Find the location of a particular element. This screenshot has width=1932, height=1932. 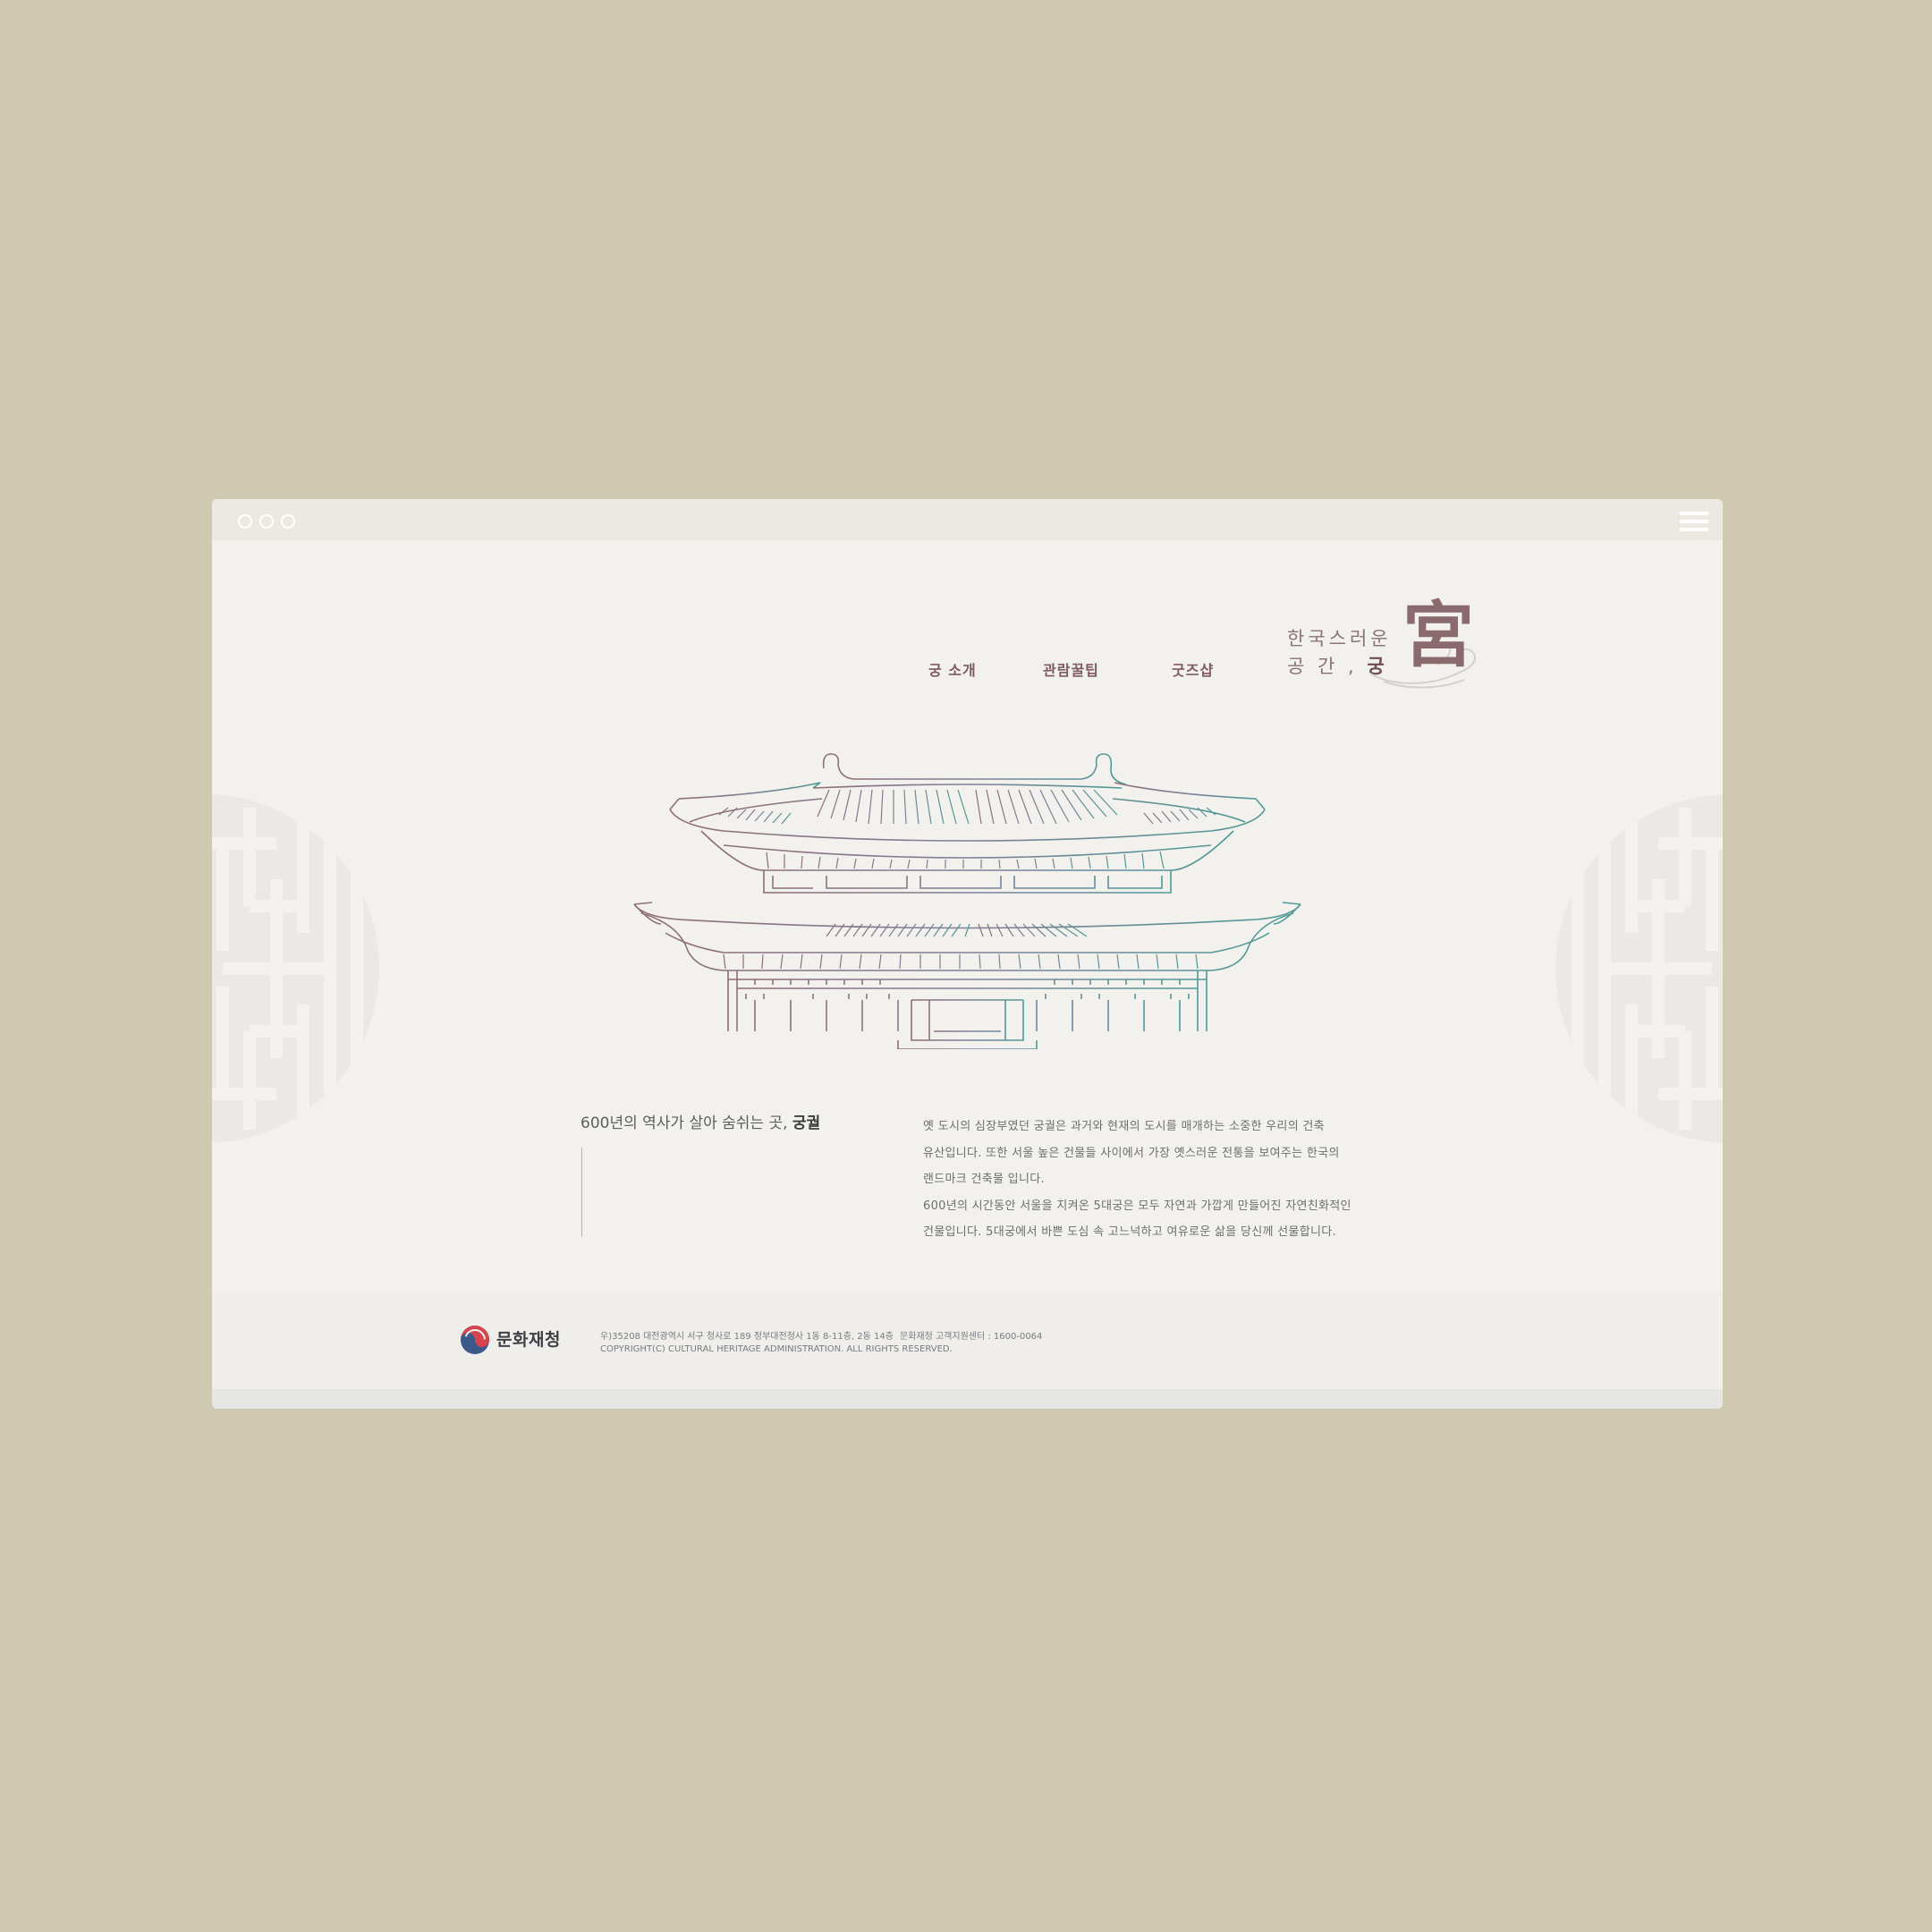

footer-org-name: 문화재청 is located at coordinates (528, 1338).